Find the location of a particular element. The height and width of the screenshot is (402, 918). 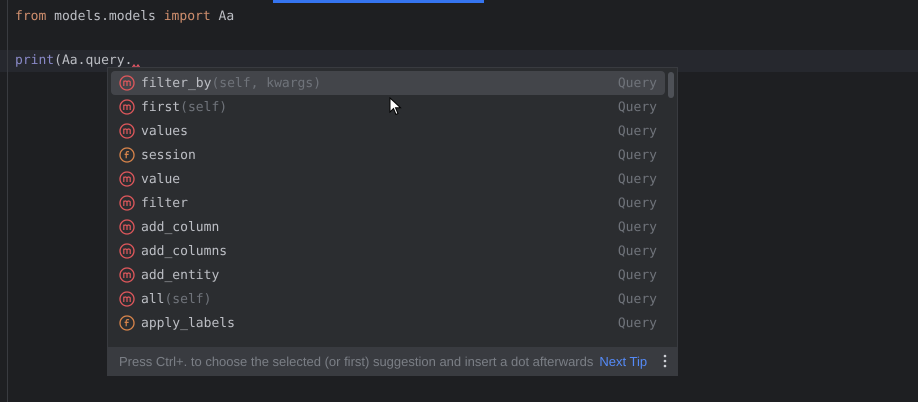

completion-item: apply_labels Query is located at coordinates (388, 323).